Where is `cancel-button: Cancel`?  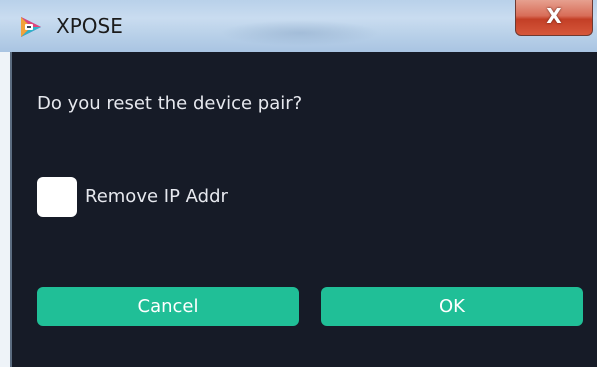
cancel-button: Cancel is located at coordinates (168, 306).